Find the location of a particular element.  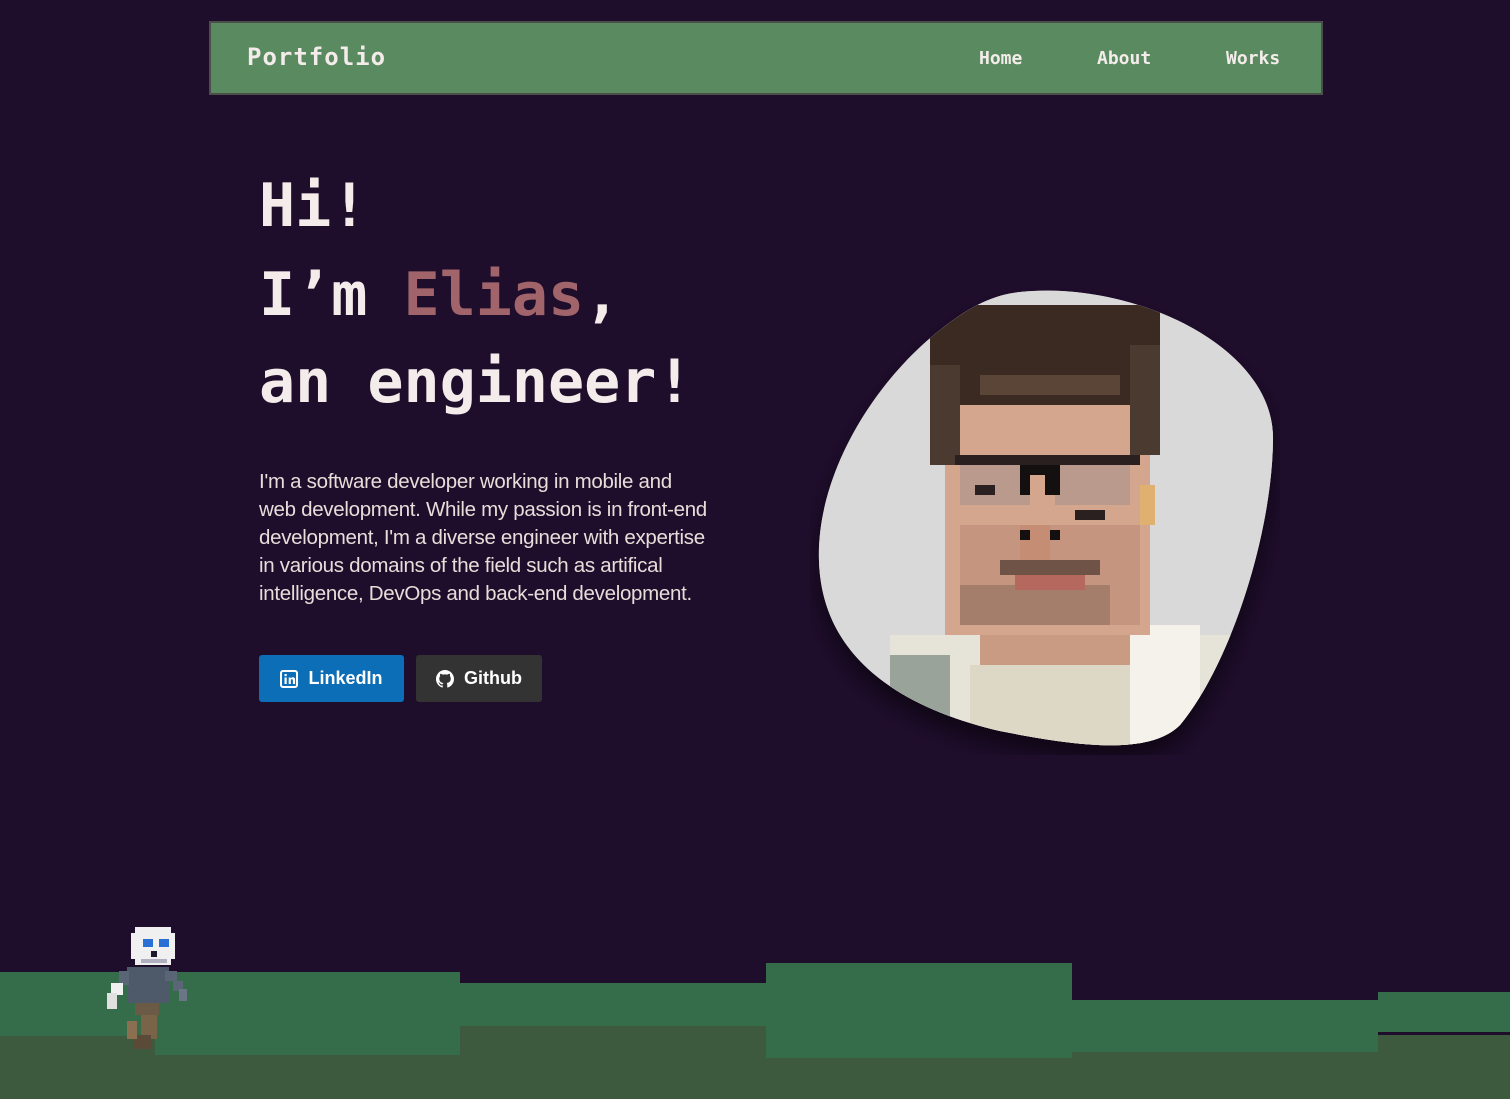

pixel-character is located at coordinates (147, 988).